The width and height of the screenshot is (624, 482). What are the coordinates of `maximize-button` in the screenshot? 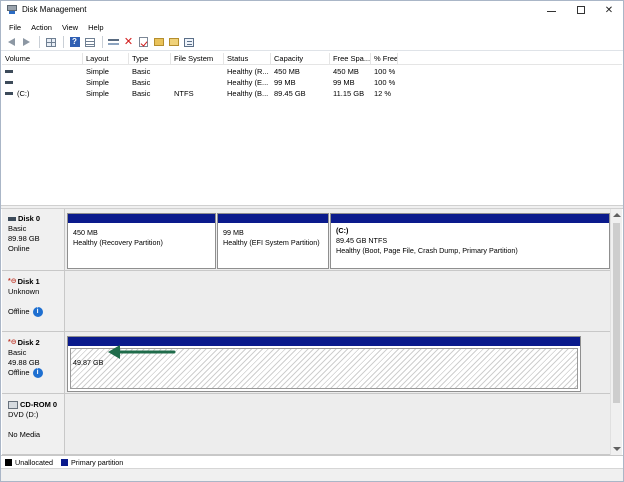 It's located at (581, 10).